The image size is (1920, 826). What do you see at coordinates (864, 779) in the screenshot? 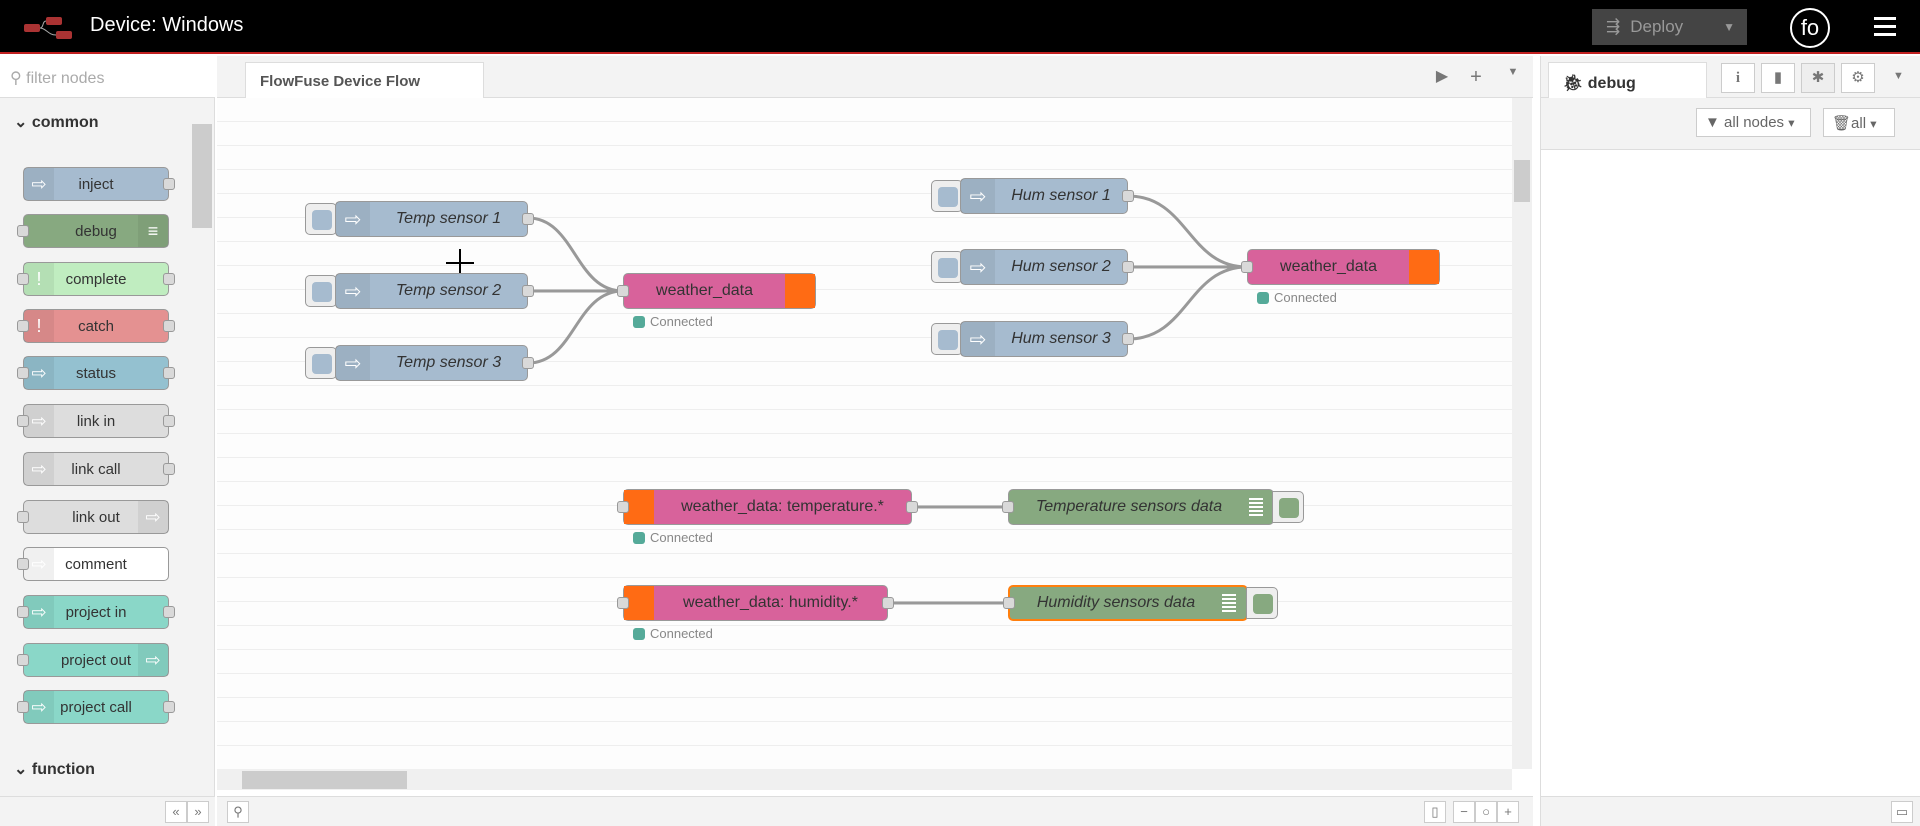
I see `horizontal-scrollbar` at bounding box center [864, 779].